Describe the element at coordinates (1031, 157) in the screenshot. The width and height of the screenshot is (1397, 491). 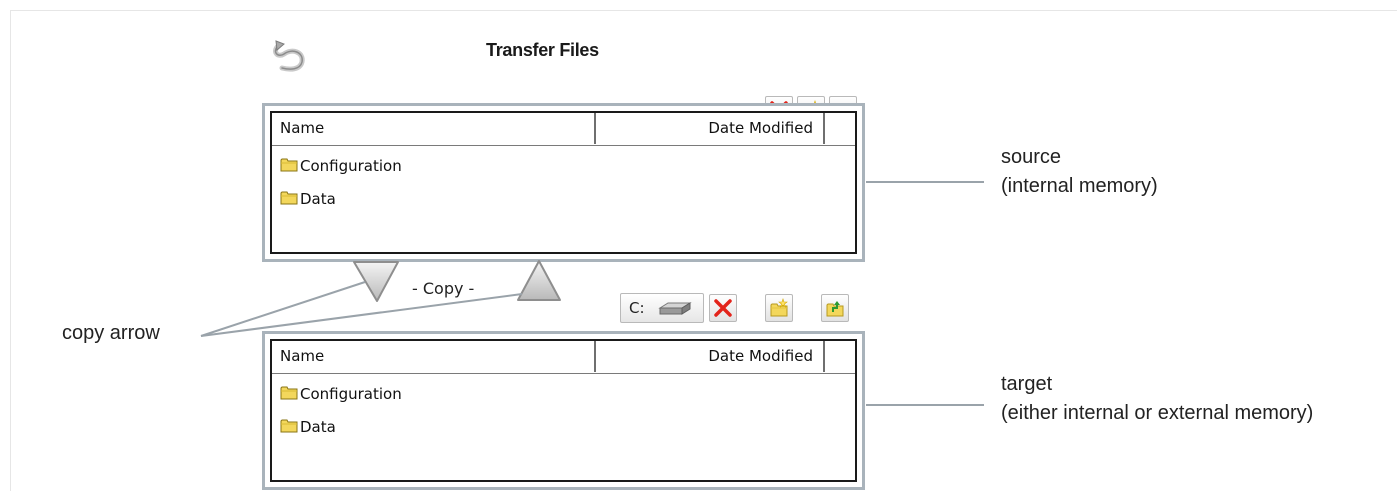
I see `source-annotation-title: source` at that location.